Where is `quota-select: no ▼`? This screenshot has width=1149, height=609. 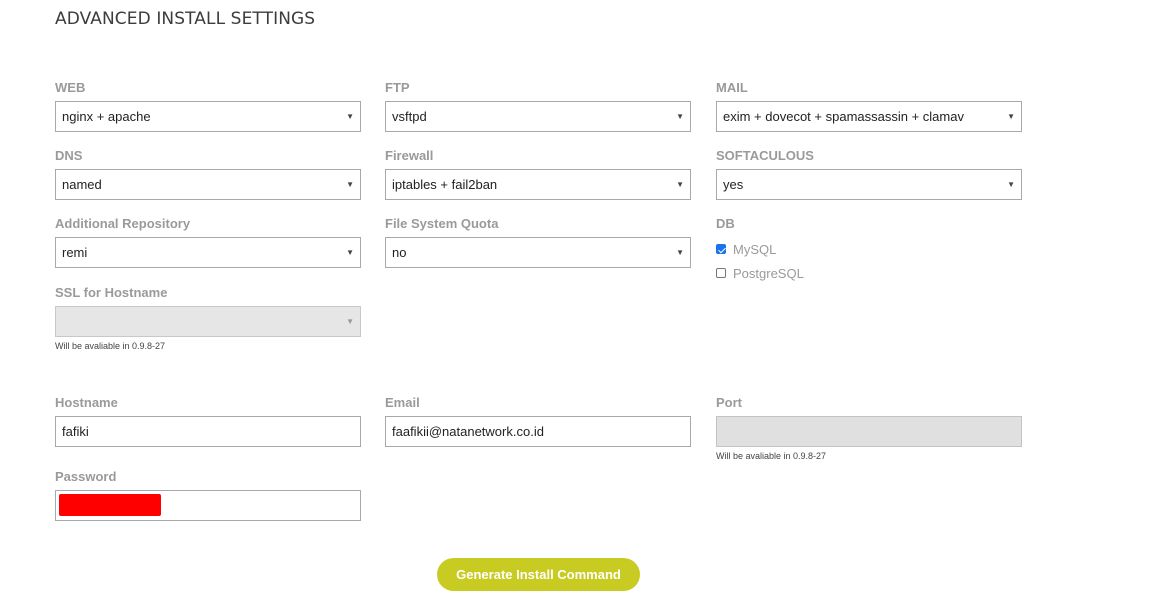 quota-select: no ▼ is located at coordinates (538, 252).